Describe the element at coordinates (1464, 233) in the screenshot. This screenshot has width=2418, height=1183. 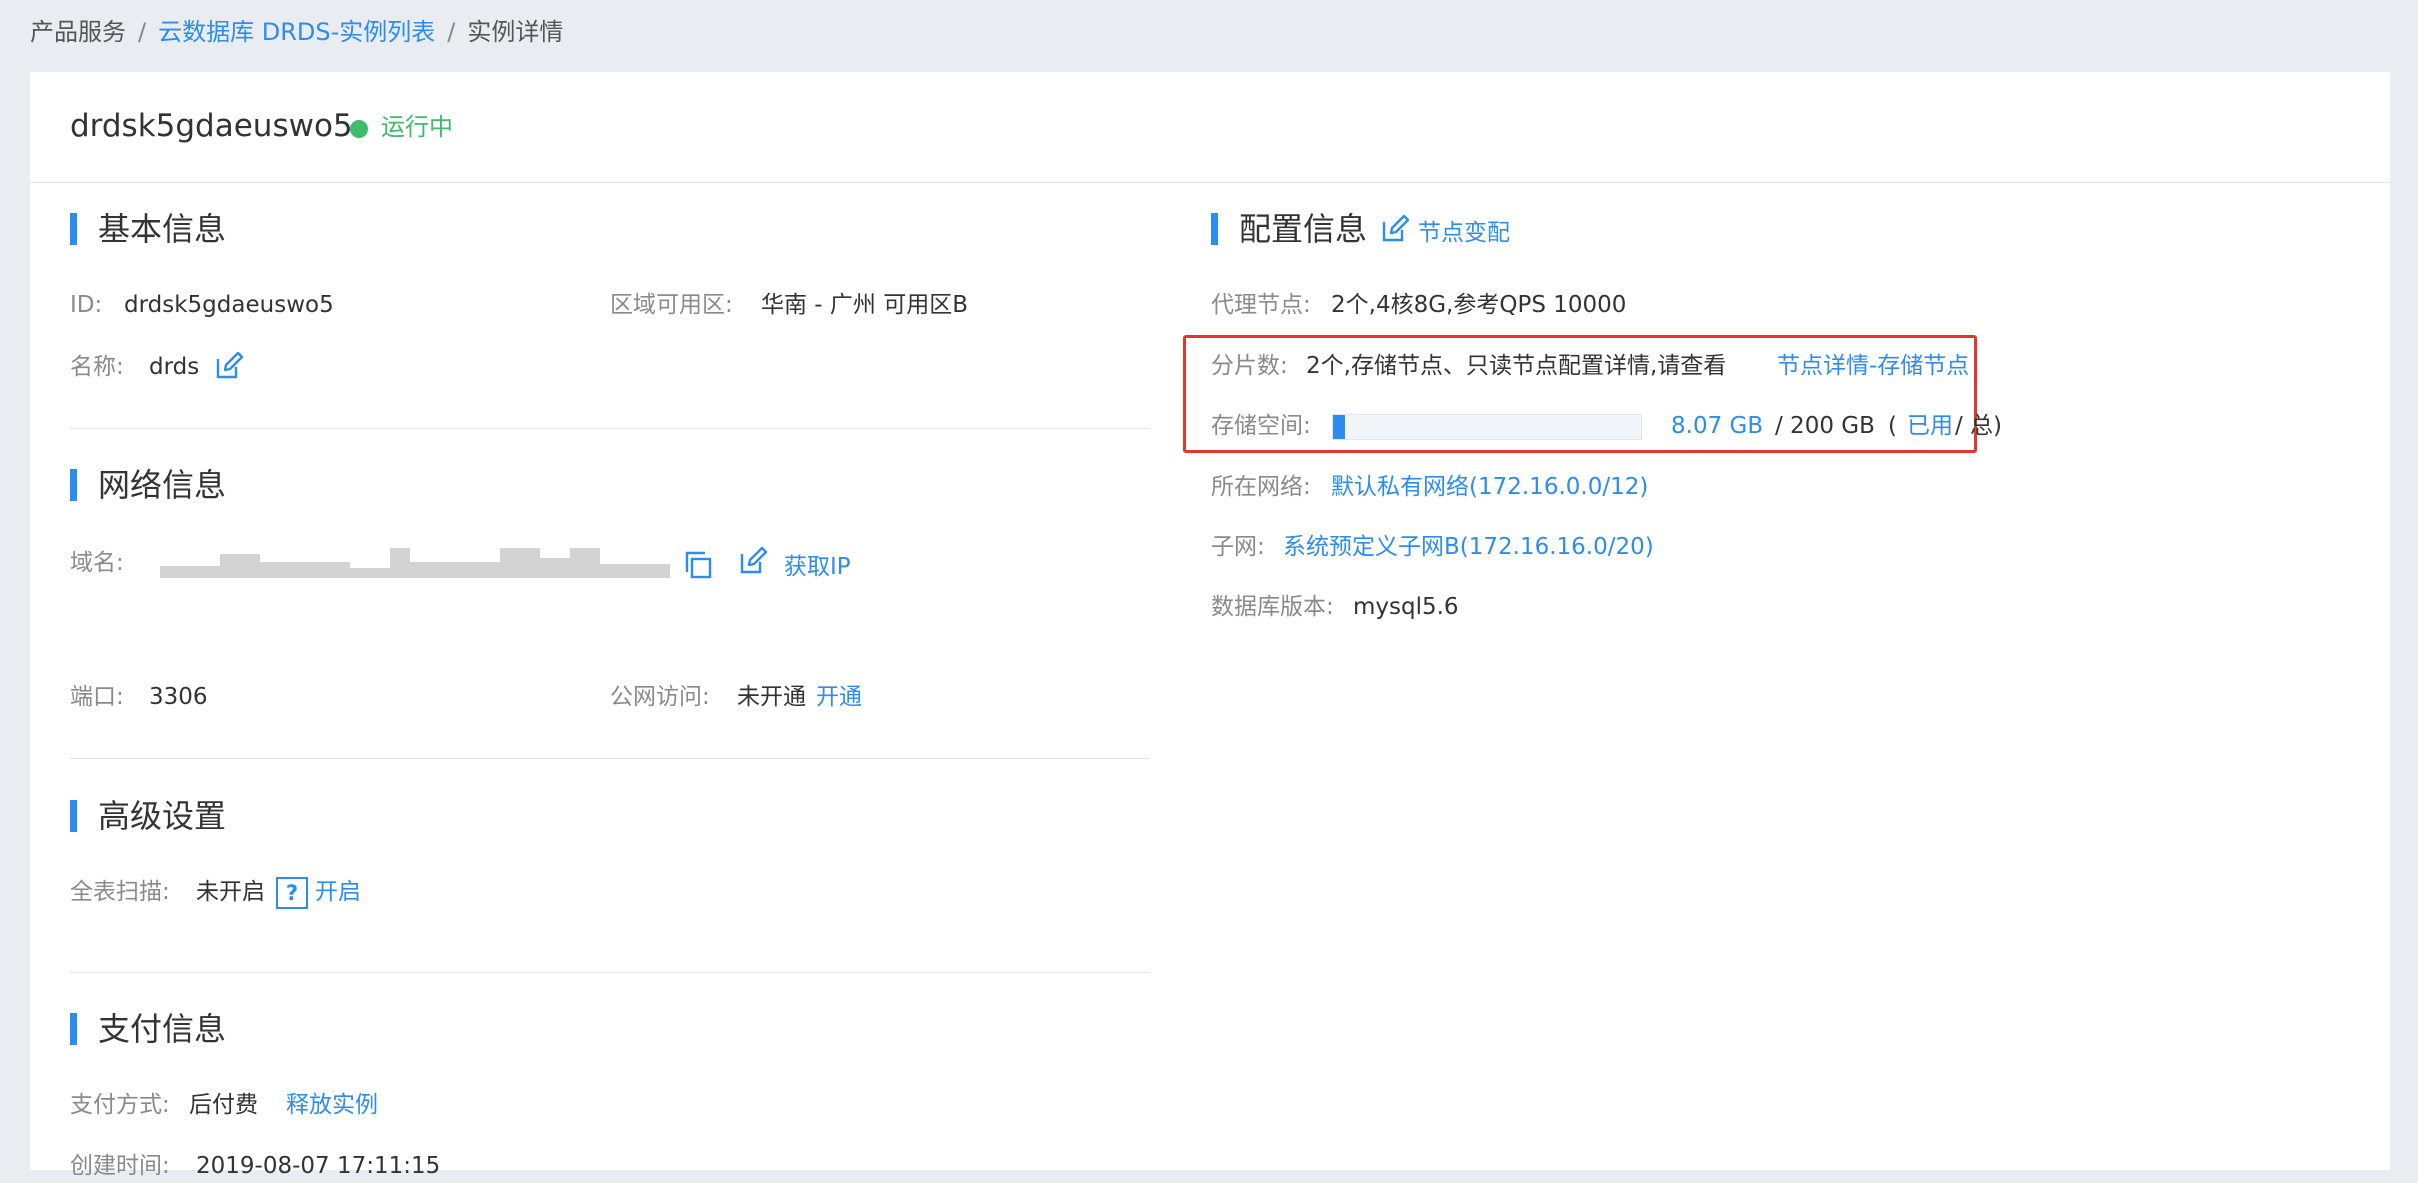
I see `node-change-link: 节点变配` at that location.